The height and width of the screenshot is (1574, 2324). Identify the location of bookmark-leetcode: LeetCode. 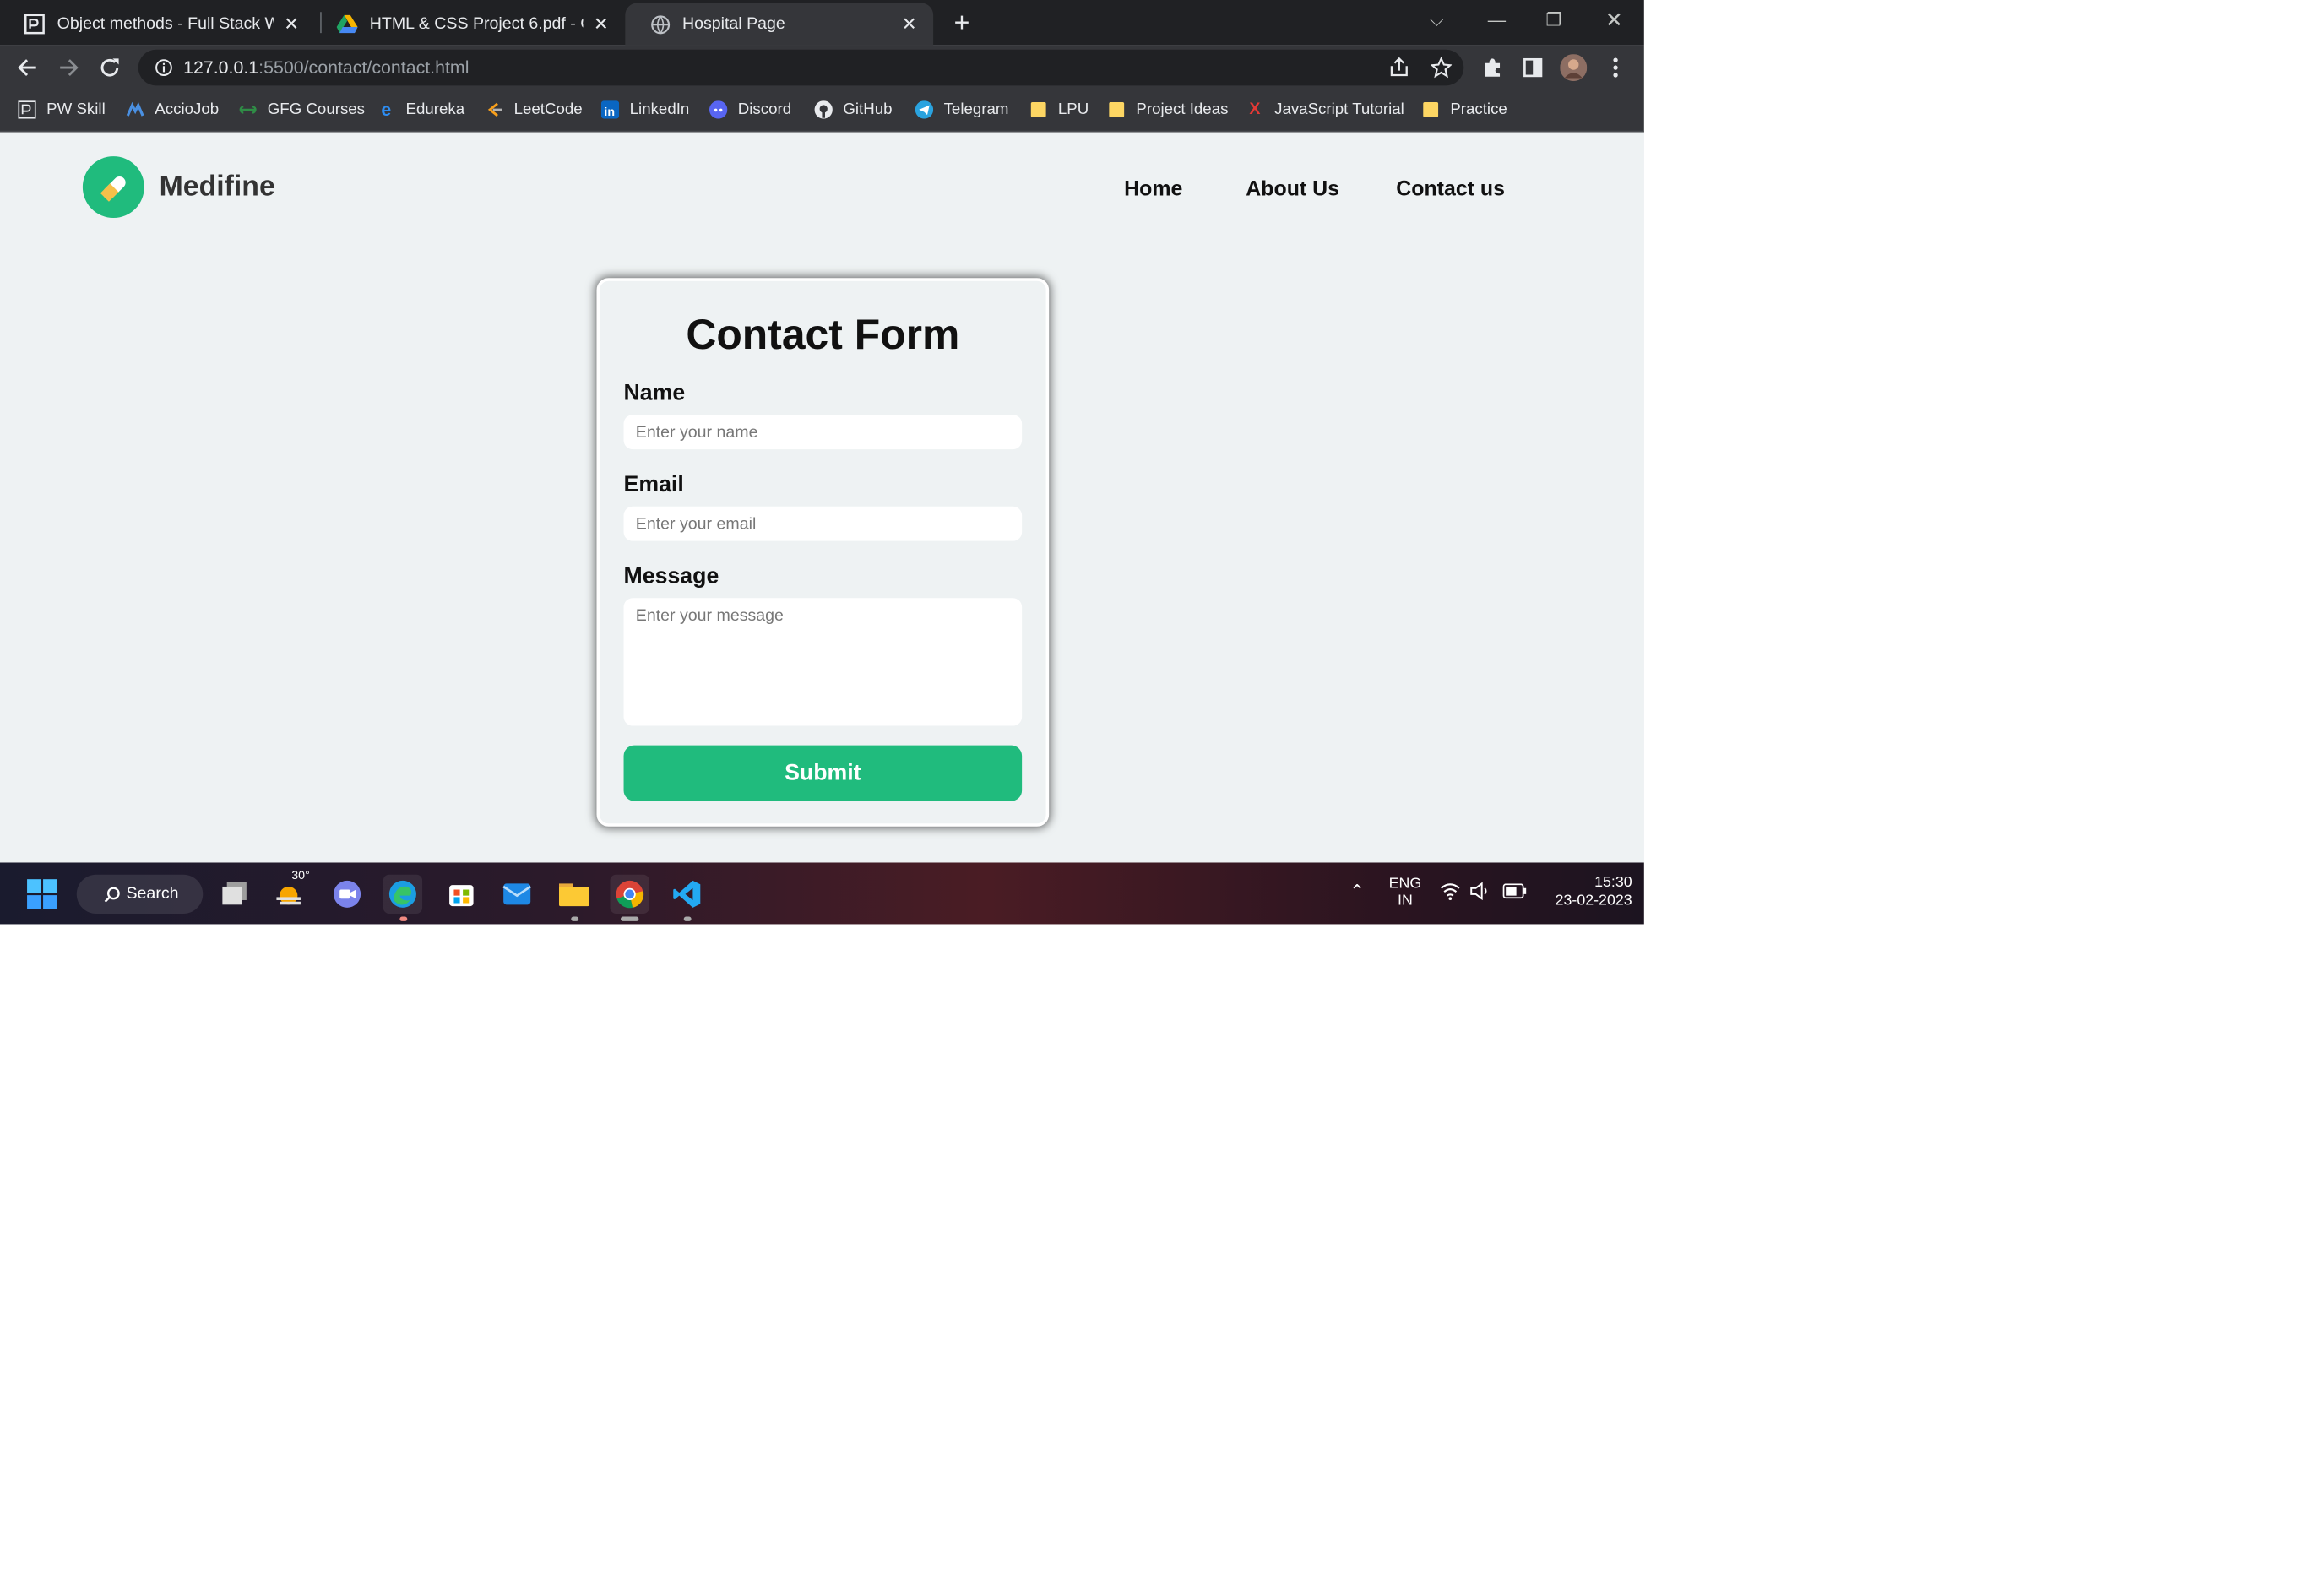
(534, 110).